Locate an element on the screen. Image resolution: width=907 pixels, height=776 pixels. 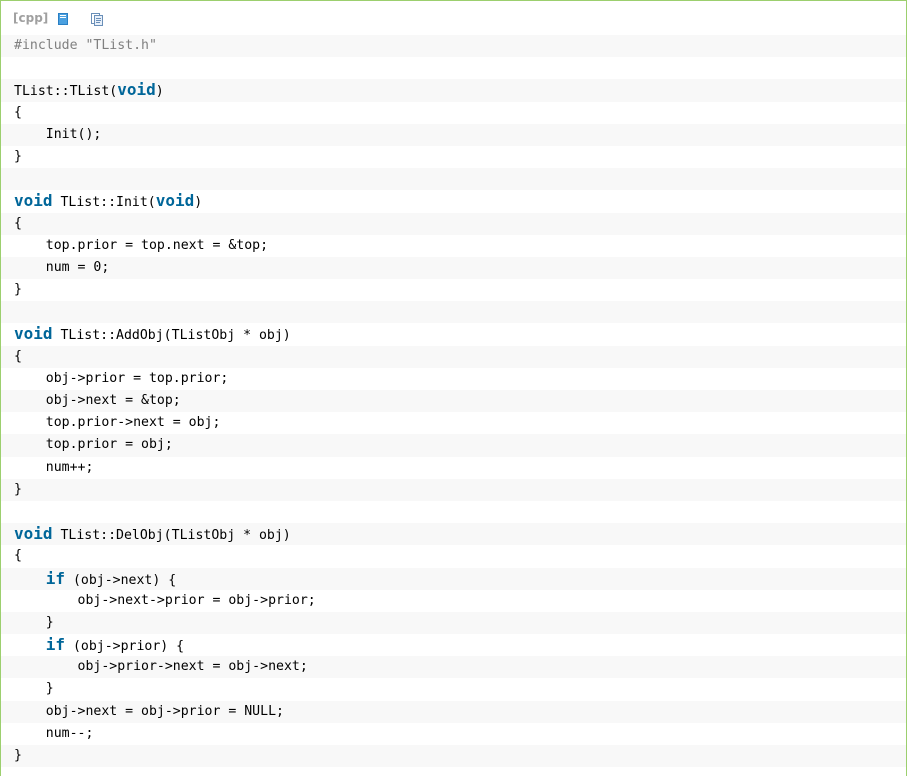
code-token: num--; is located at coordinates (54, 733).